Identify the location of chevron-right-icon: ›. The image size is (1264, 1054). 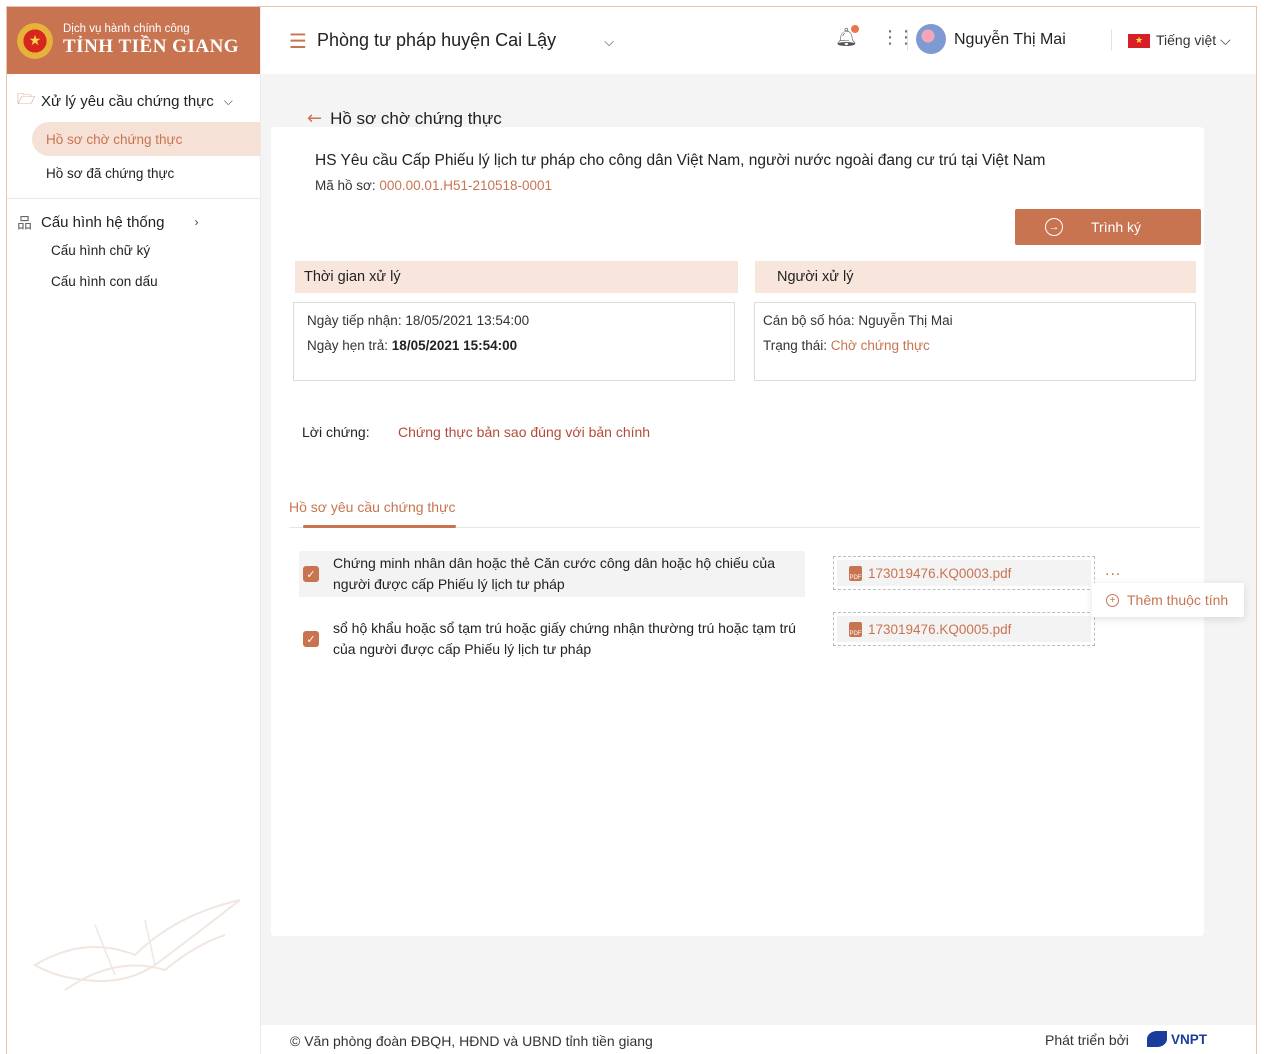
(196, 222).